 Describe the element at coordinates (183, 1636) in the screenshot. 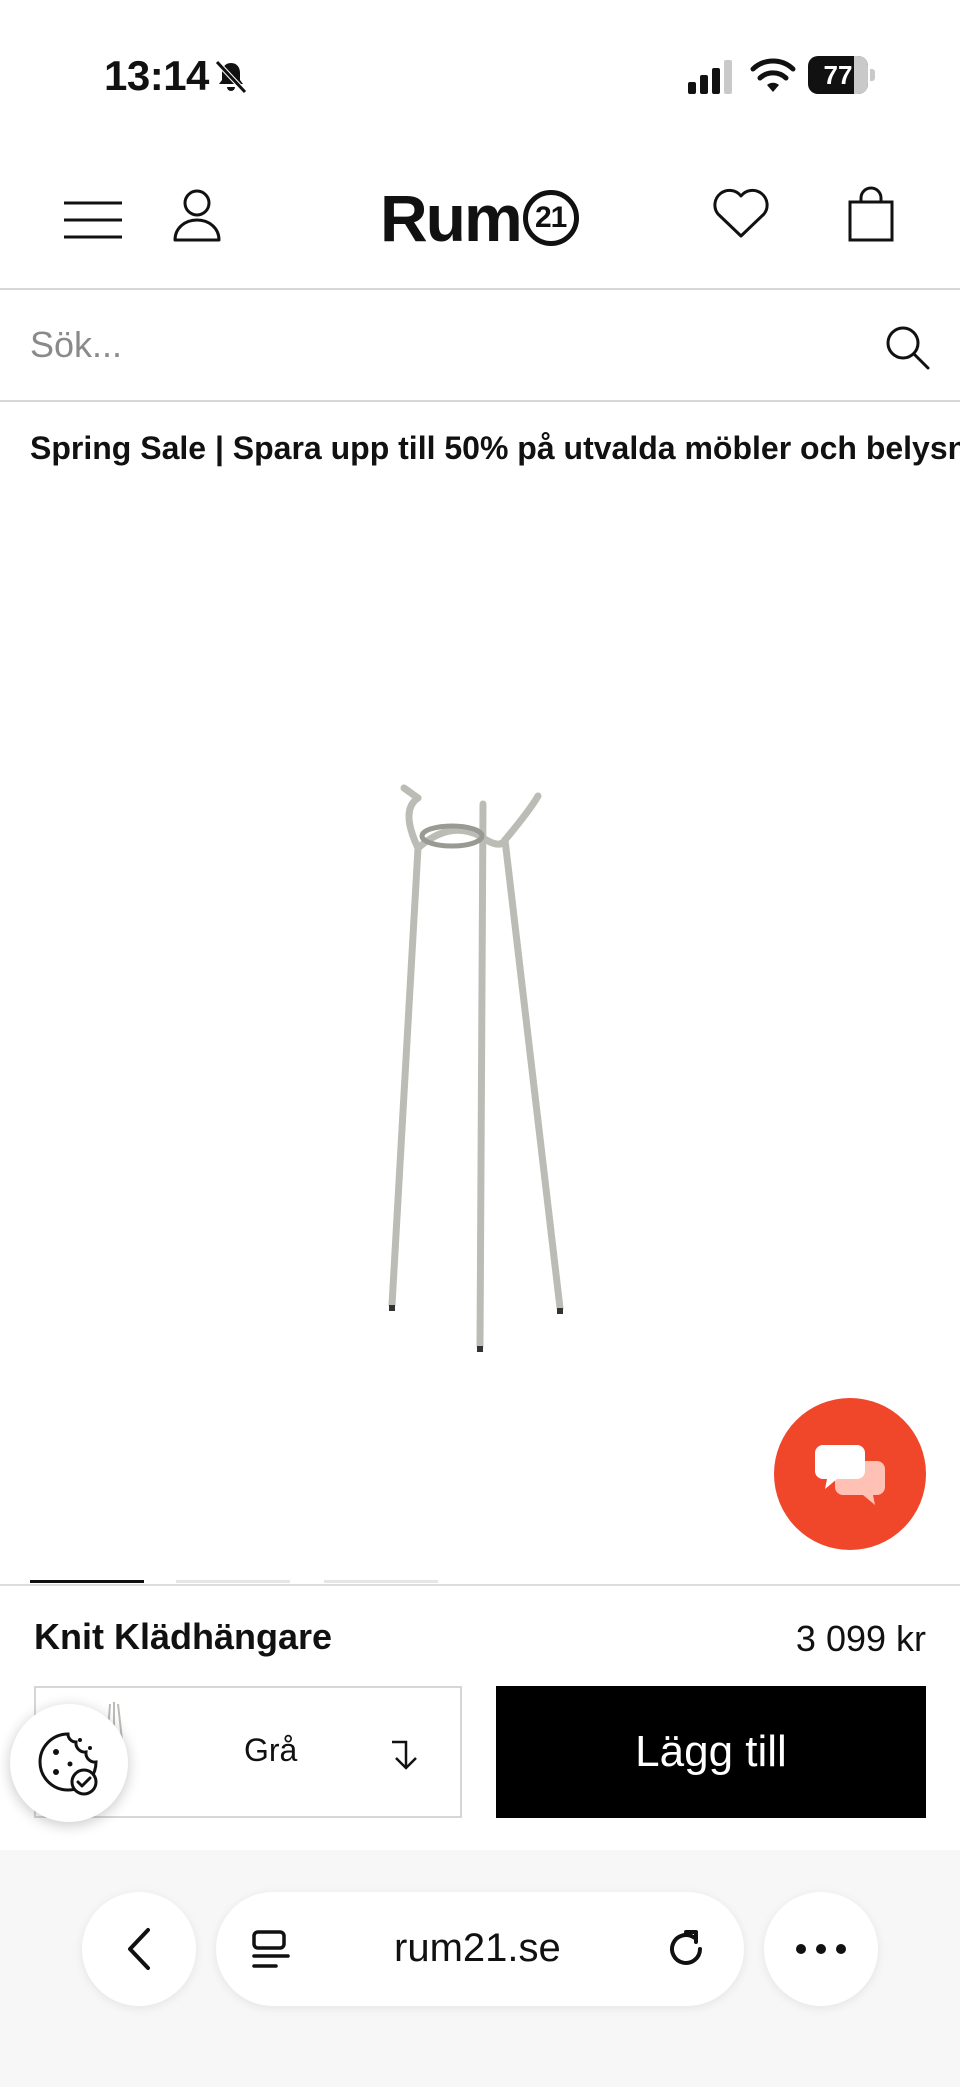

I see `product-name: Knit Klädhängare` at that location.